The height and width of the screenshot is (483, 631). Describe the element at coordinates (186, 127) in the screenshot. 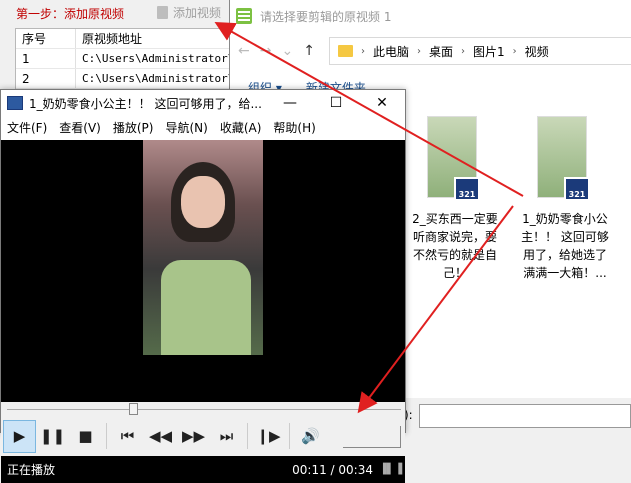

I see `menu-navigate: 导航(N)` at that location.